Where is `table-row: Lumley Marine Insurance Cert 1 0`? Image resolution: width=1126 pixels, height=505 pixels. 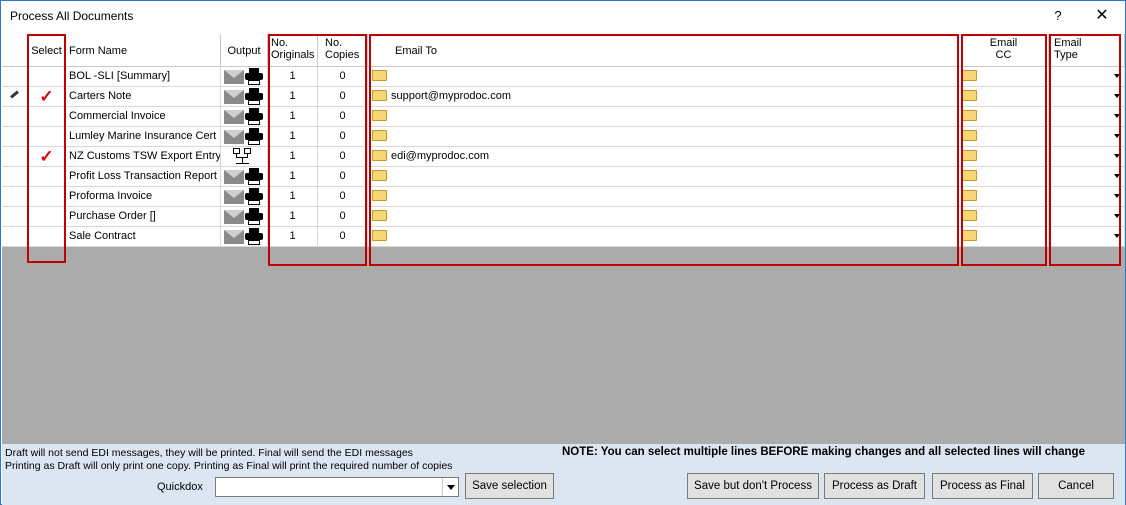
table-row: Lumley Marine Insurance Cert 1 0 is located at coordinates (563, 137).